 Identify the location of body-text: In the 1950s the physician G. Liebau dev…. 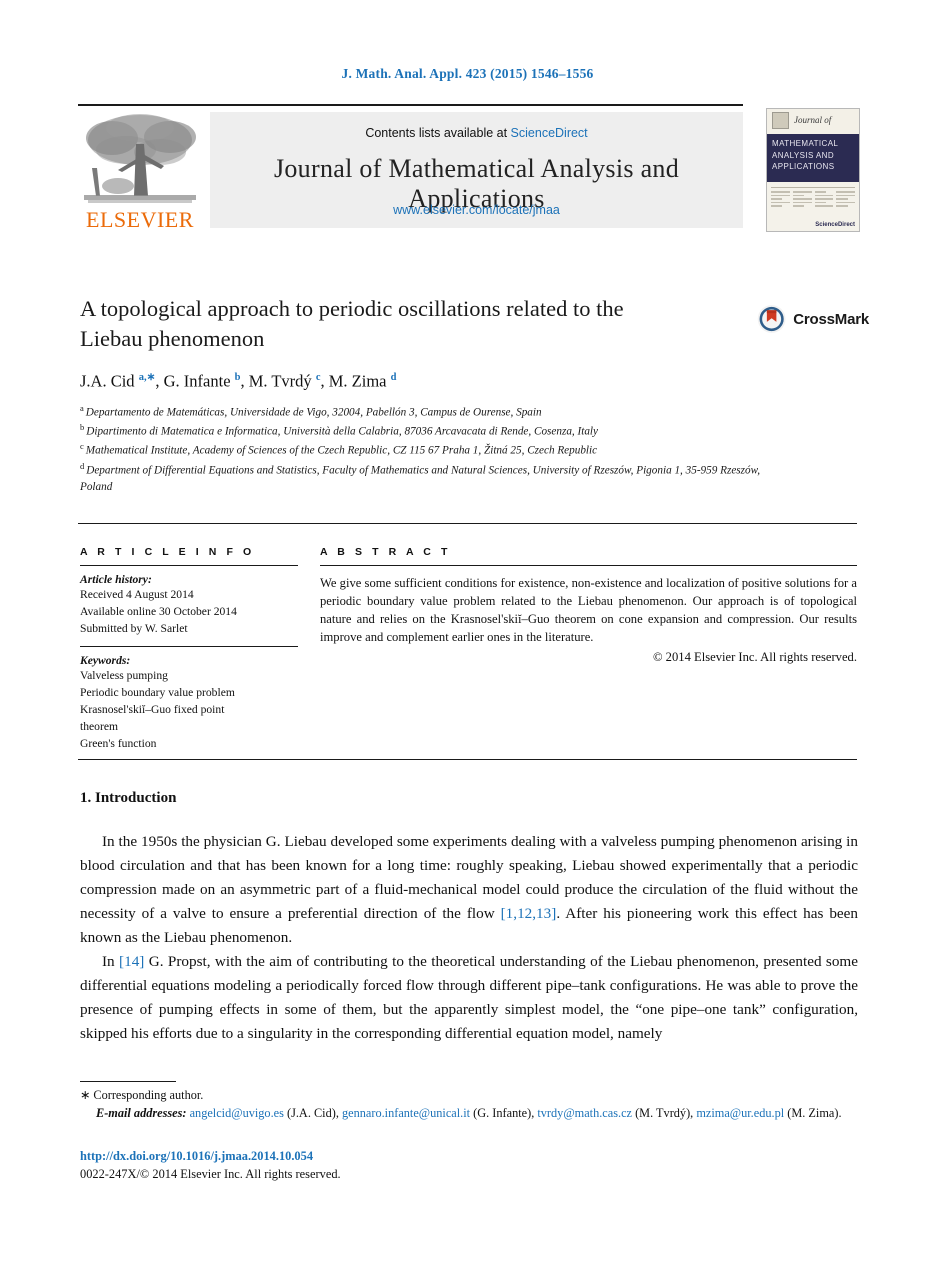
(469, 938).